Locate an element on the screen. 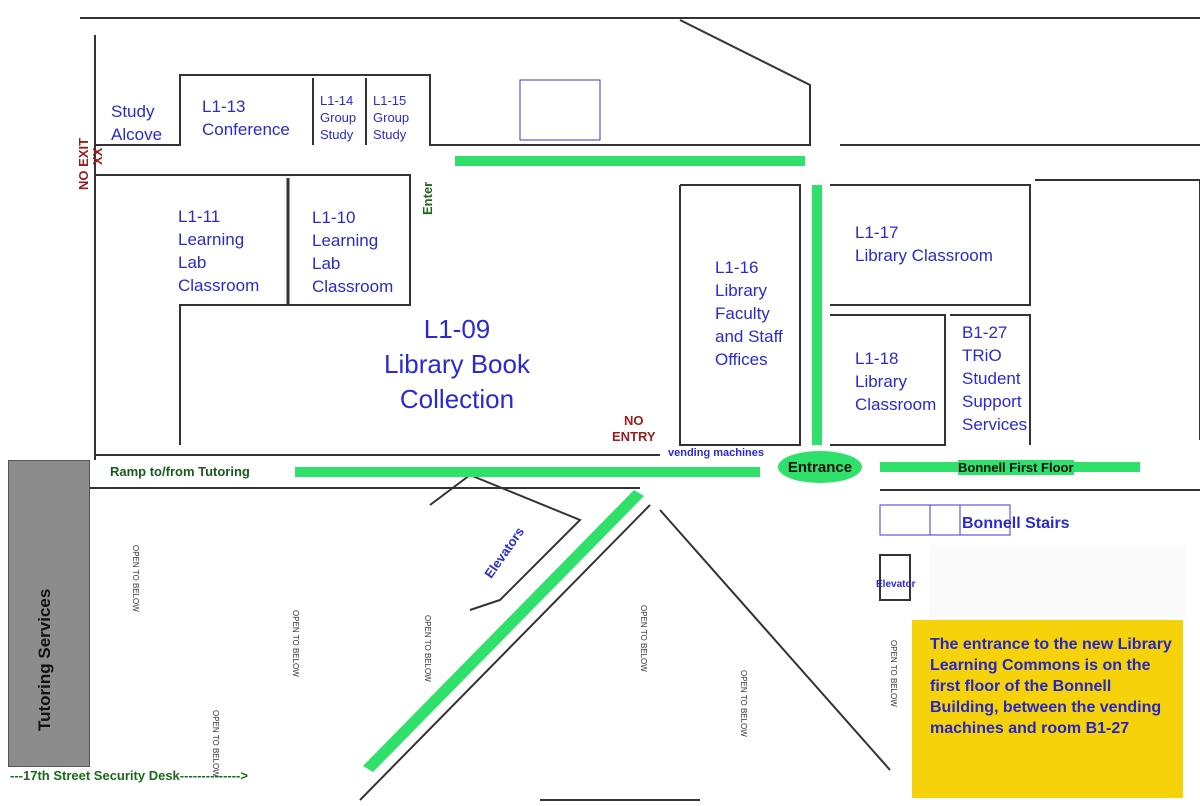 This screenshot has height=806, width=1200. blank-area is located at coordinates (1057, 581).